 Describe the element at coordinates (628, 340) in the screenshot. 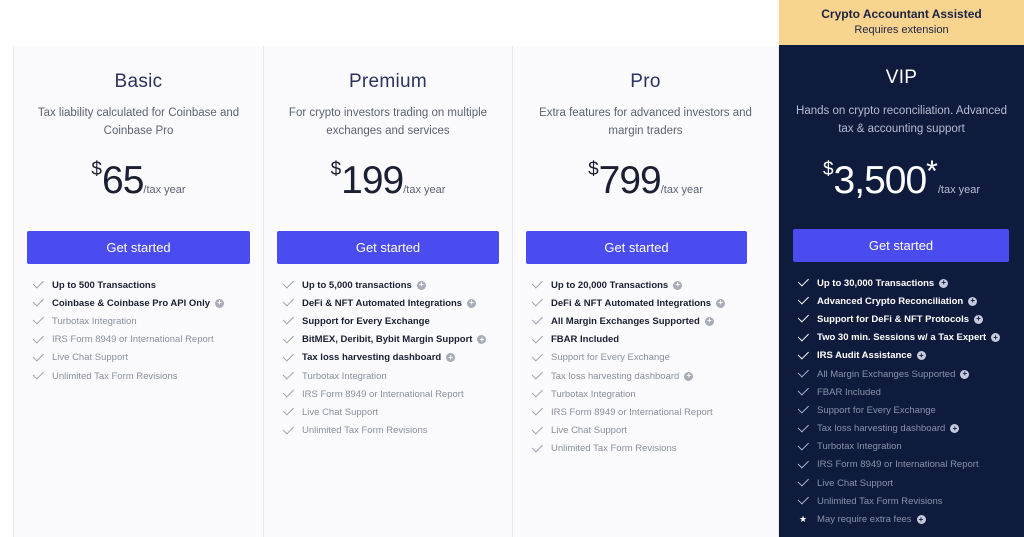

I see `feature-item: FBAR Included` at that location.